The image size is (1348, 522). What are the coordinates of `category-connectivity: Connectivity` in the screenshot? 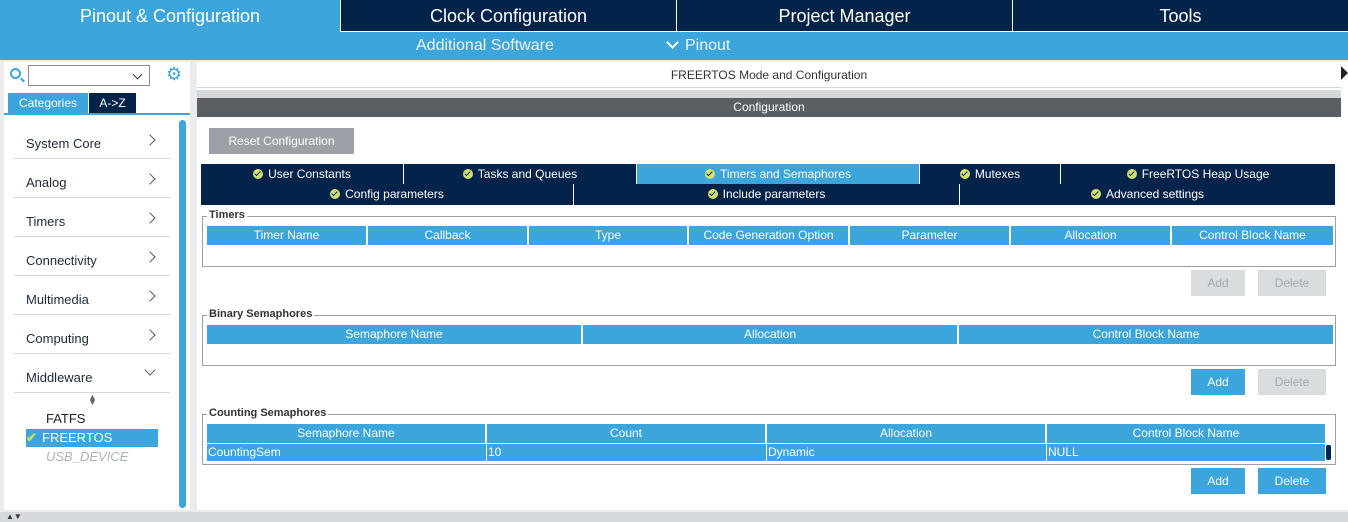 It's located at (92, 256).